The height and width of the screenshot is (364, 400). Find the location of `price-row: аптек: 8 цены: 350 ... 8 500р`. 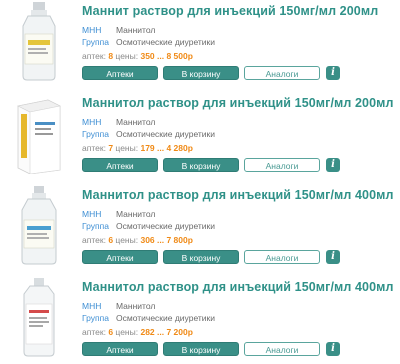

price-row: аптек: 8 цены: 350 ... 8 500р is located at coordinates (137, 56).